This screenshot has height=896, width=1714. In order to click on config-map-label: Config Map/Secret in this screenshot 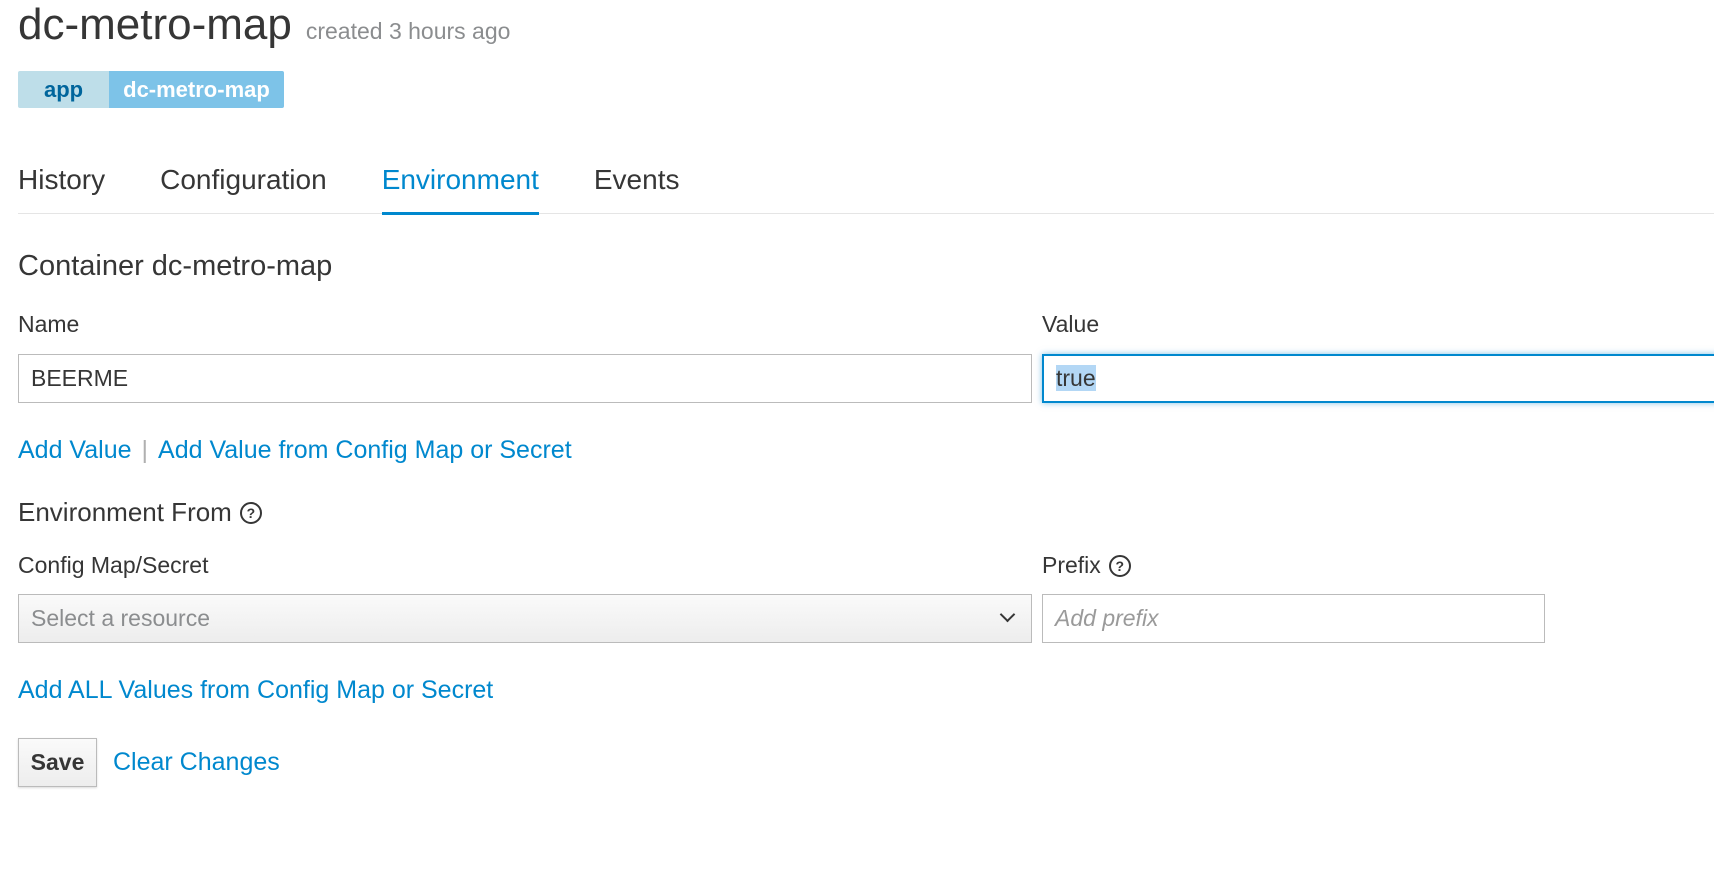, I will do `click(113, 565)`.